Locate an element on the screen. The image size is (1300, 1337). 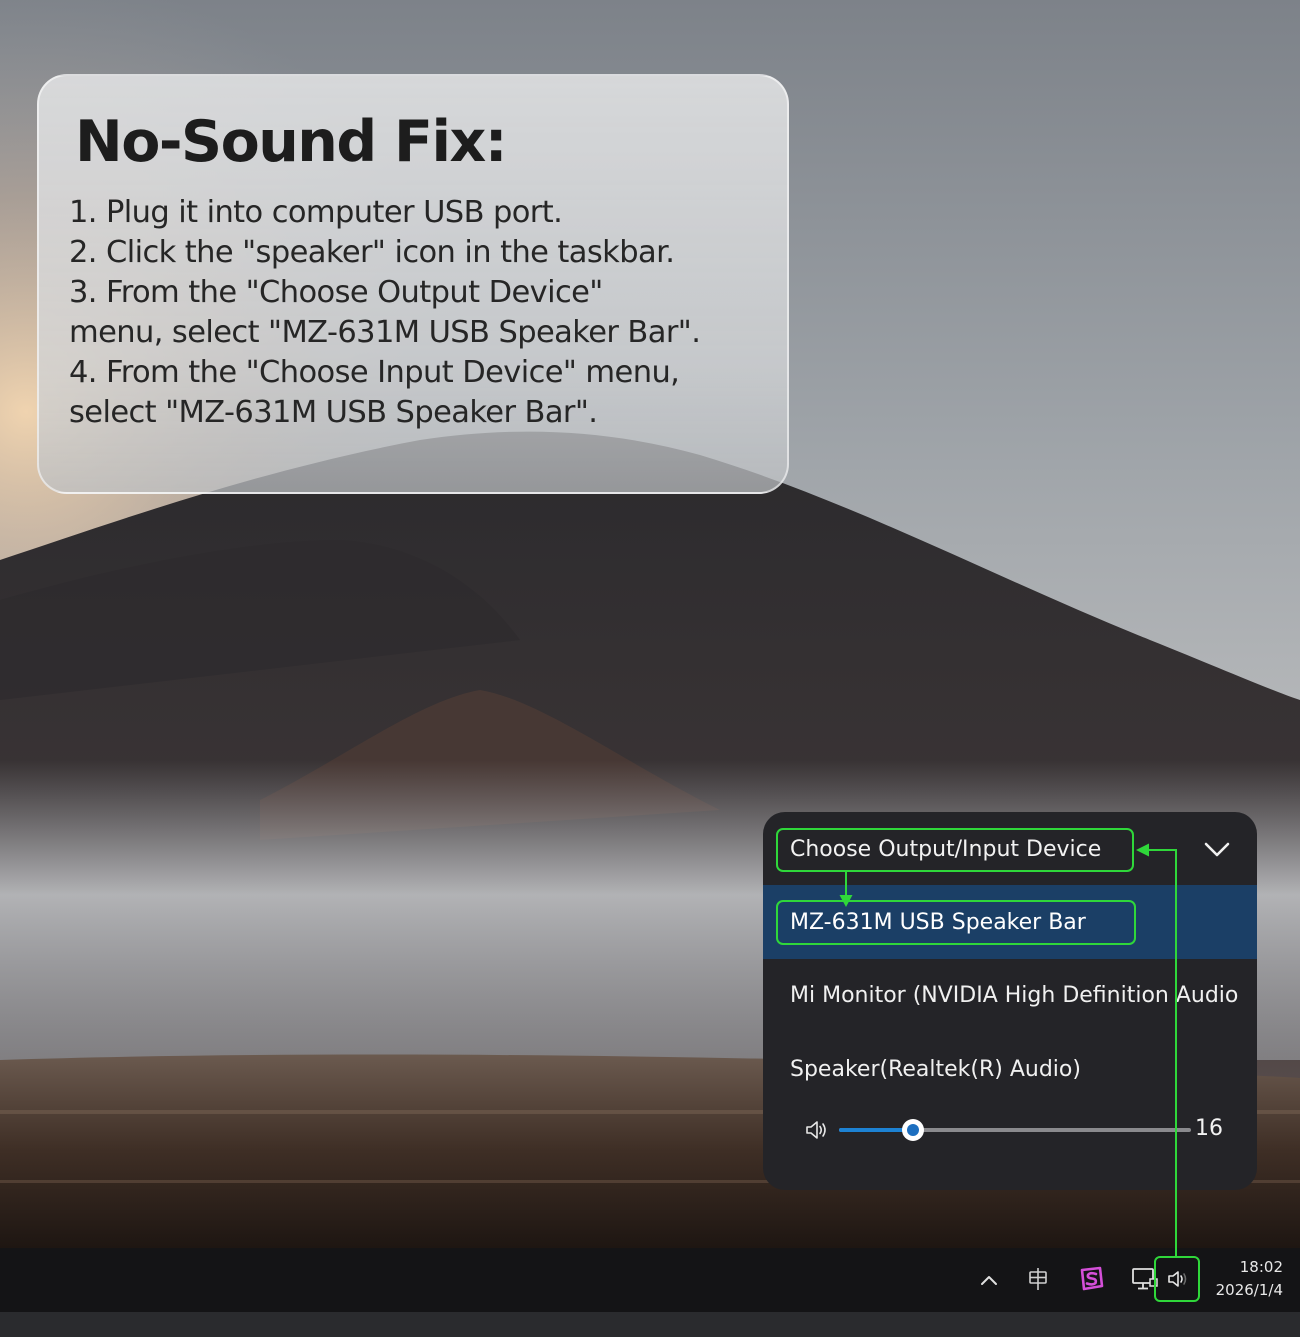
instruction-title: No-Sound Fix: is located at coordinates (291, 142).